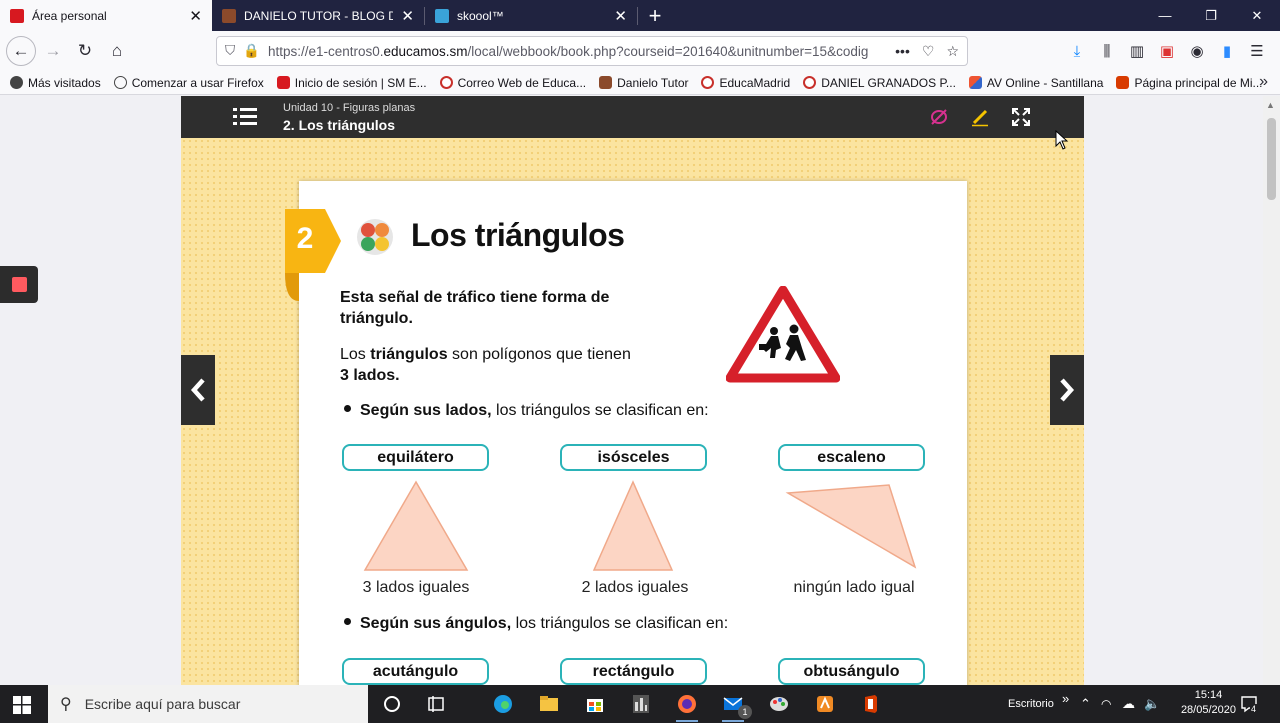 Image resolution: width=1280 pixels, height=723 pixels. What do you see at coordinates (687, 704) in the screenshot?
I see `firefox-icon` at bounding box center [687, 704].